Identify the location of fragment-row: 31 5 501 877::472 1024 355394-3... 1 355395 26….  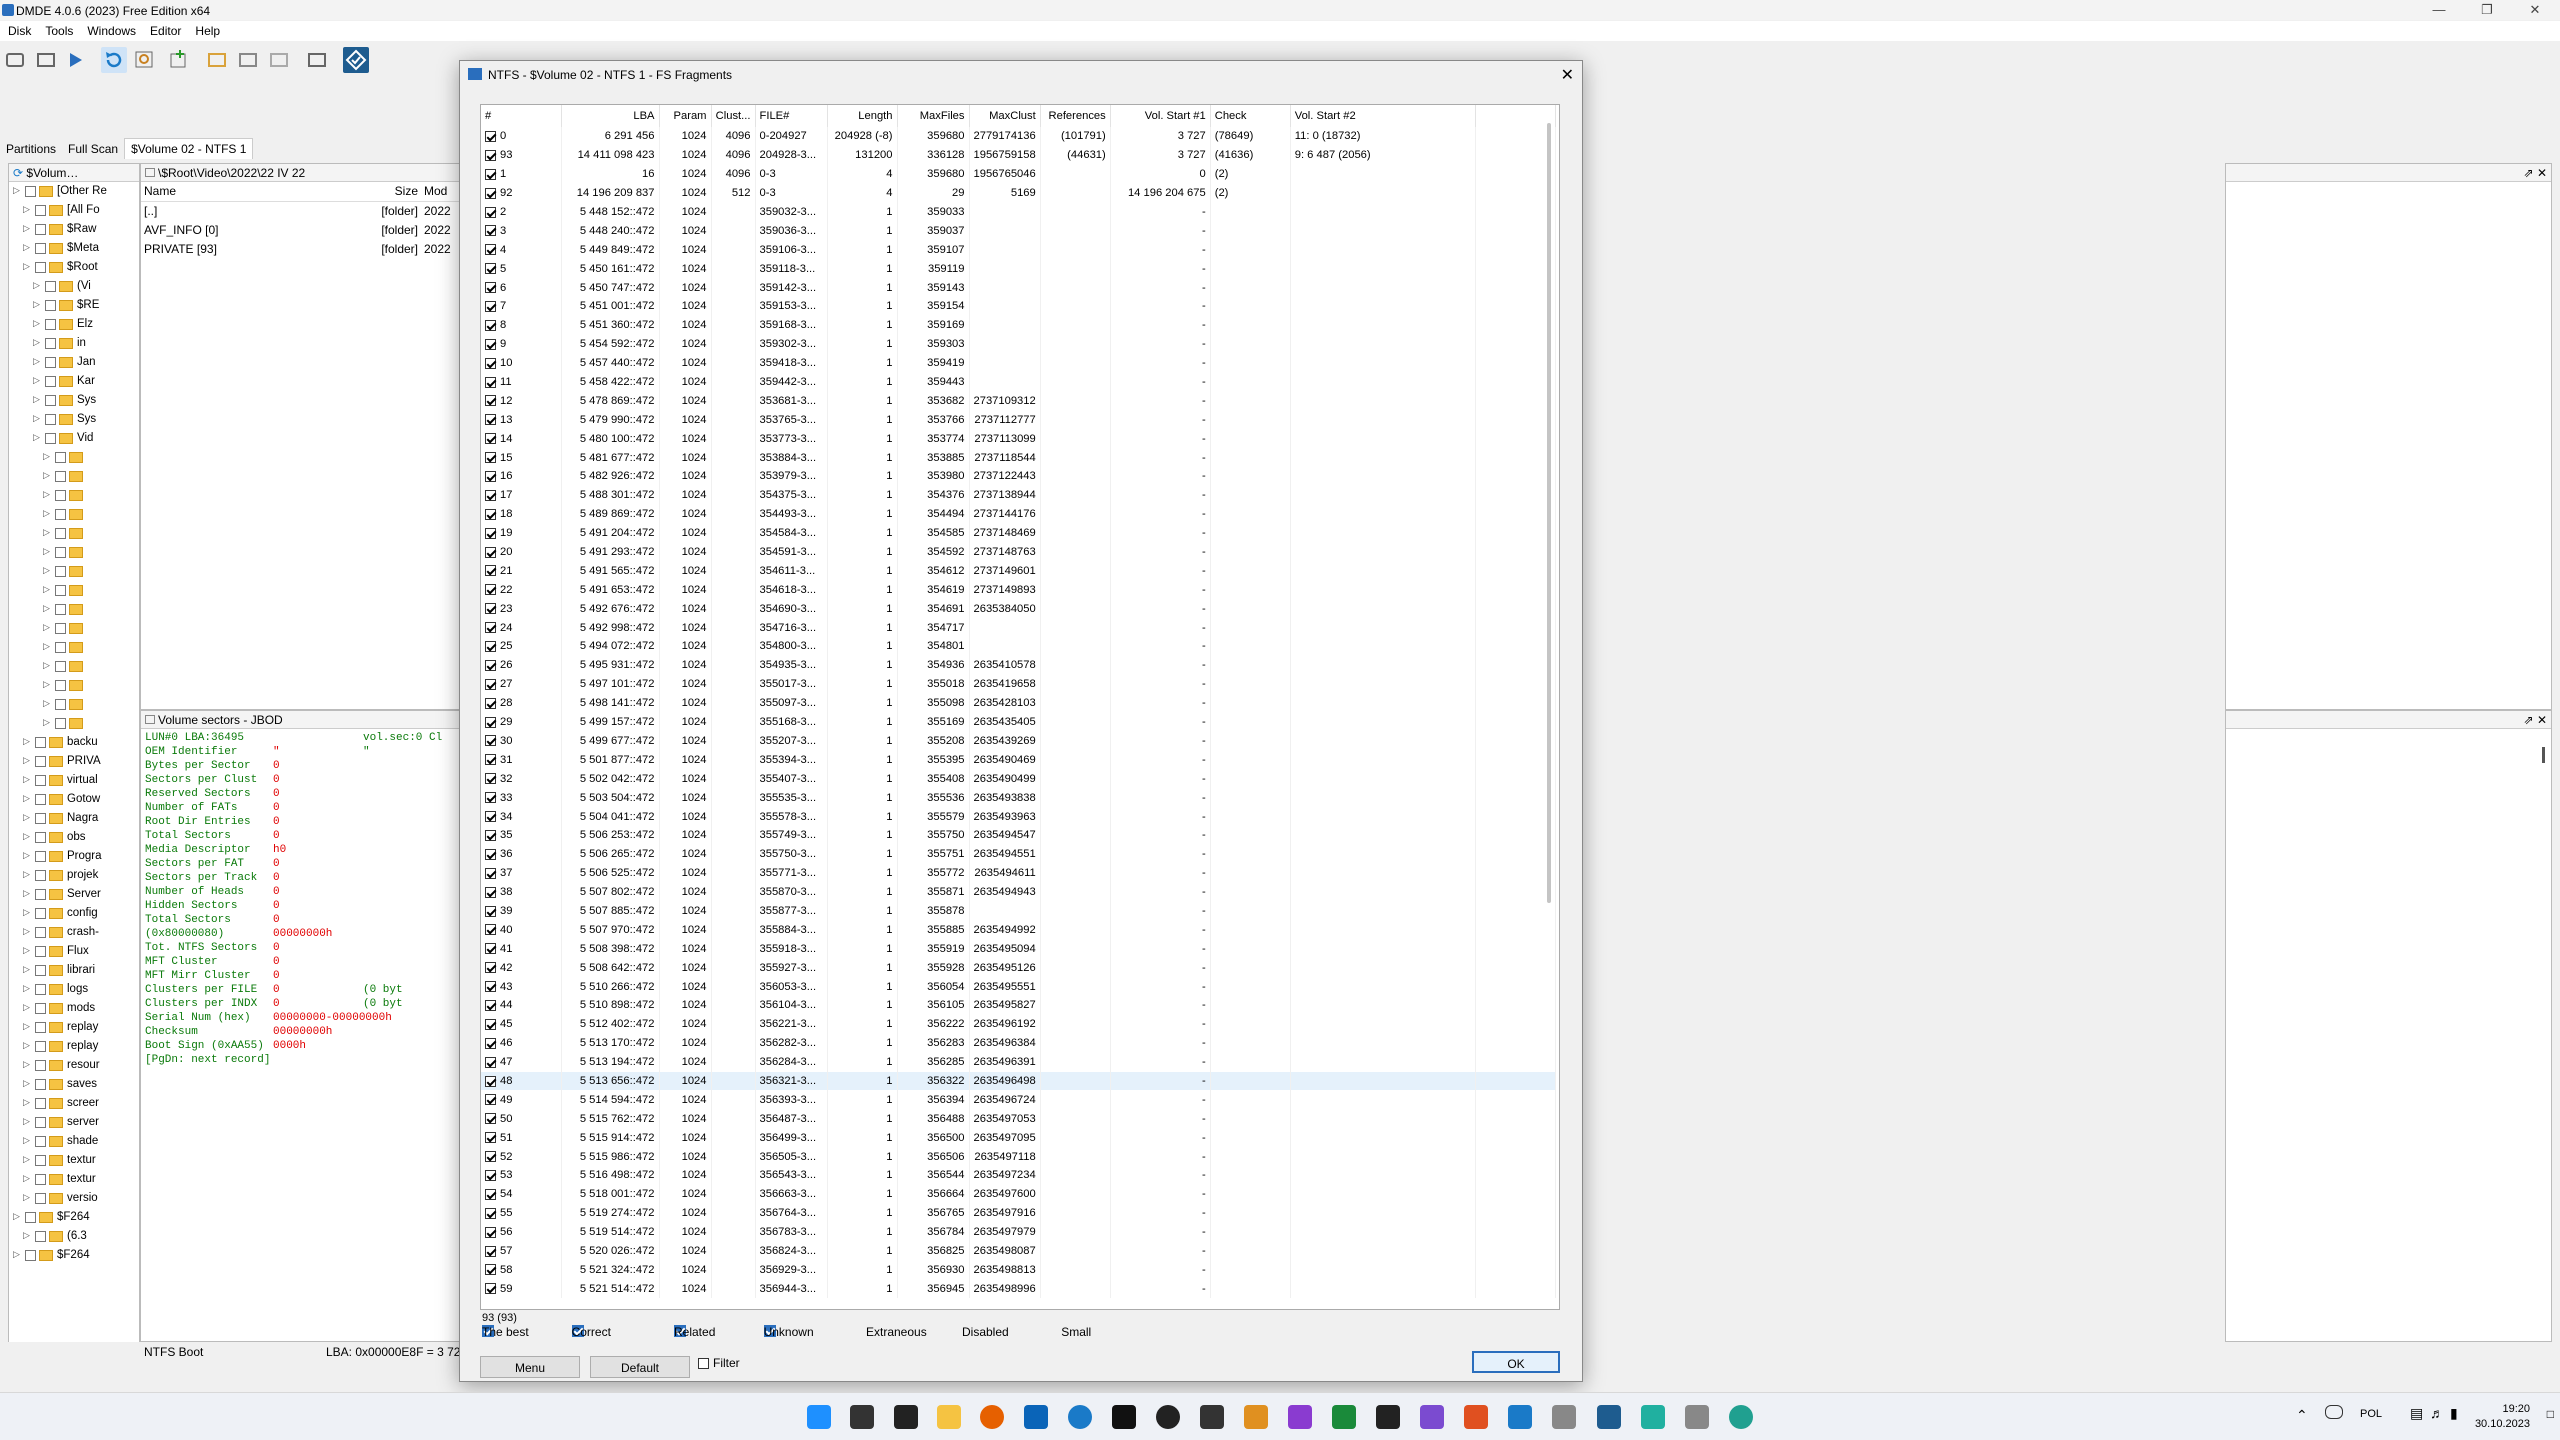
(1018, 760).